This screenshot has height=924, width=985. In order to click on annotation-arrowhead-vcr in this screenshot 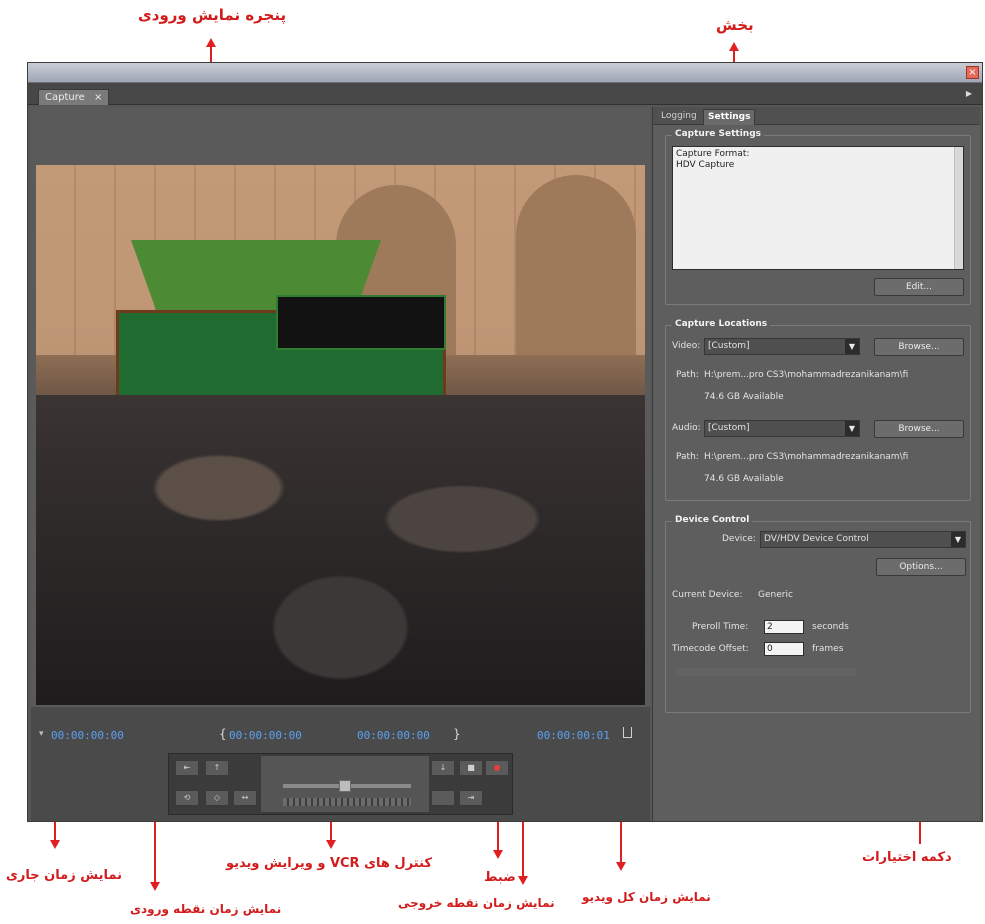, I will do `click(331, 844)`.